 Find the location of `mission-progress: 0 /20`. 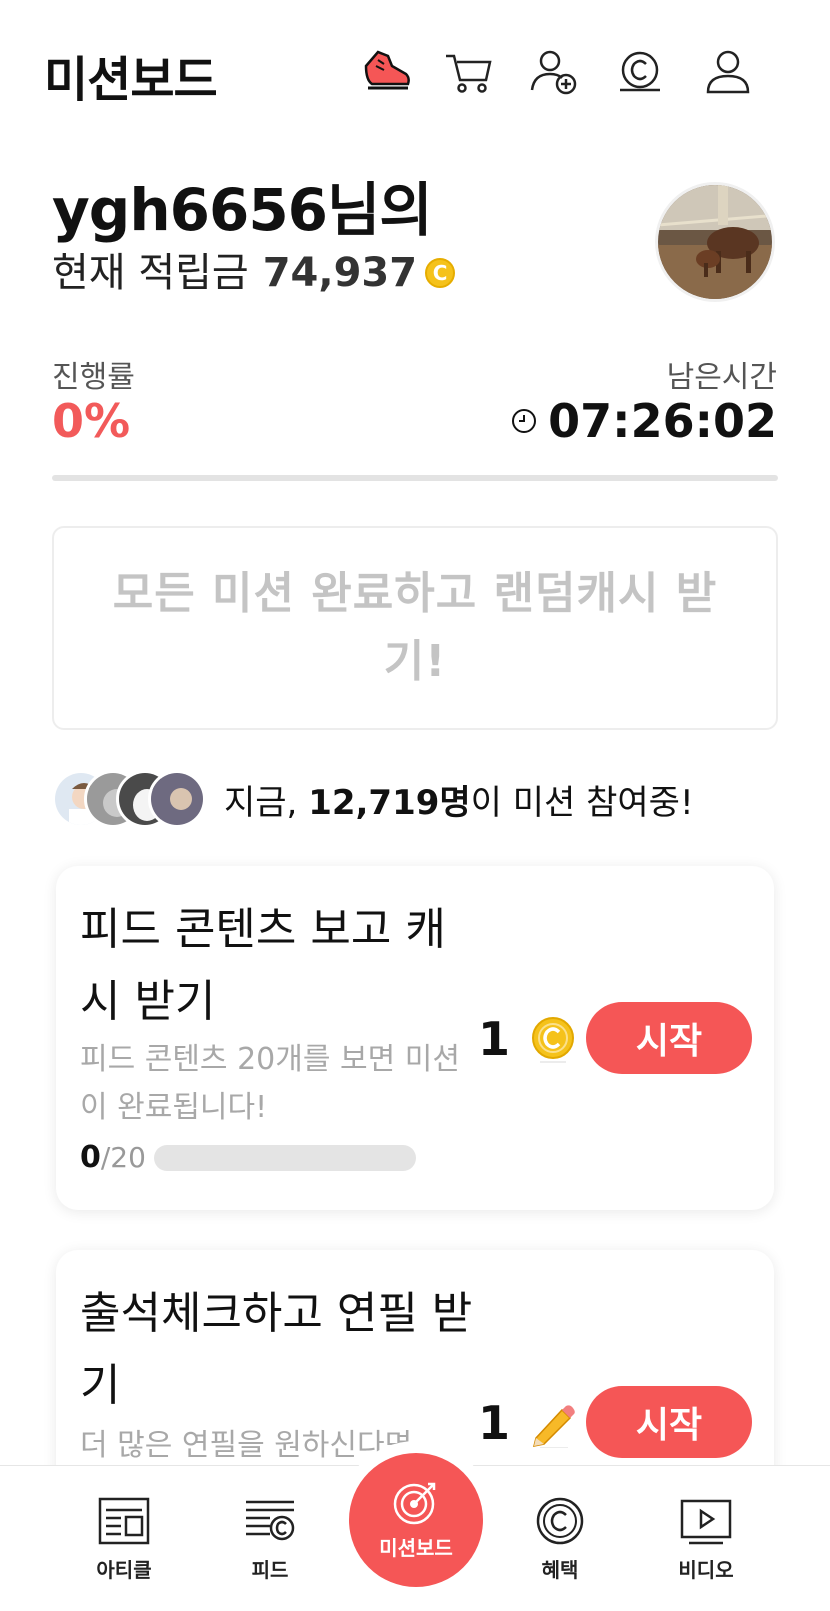

mission-progress: 0 /20 is located at coordinates (248, 1157).